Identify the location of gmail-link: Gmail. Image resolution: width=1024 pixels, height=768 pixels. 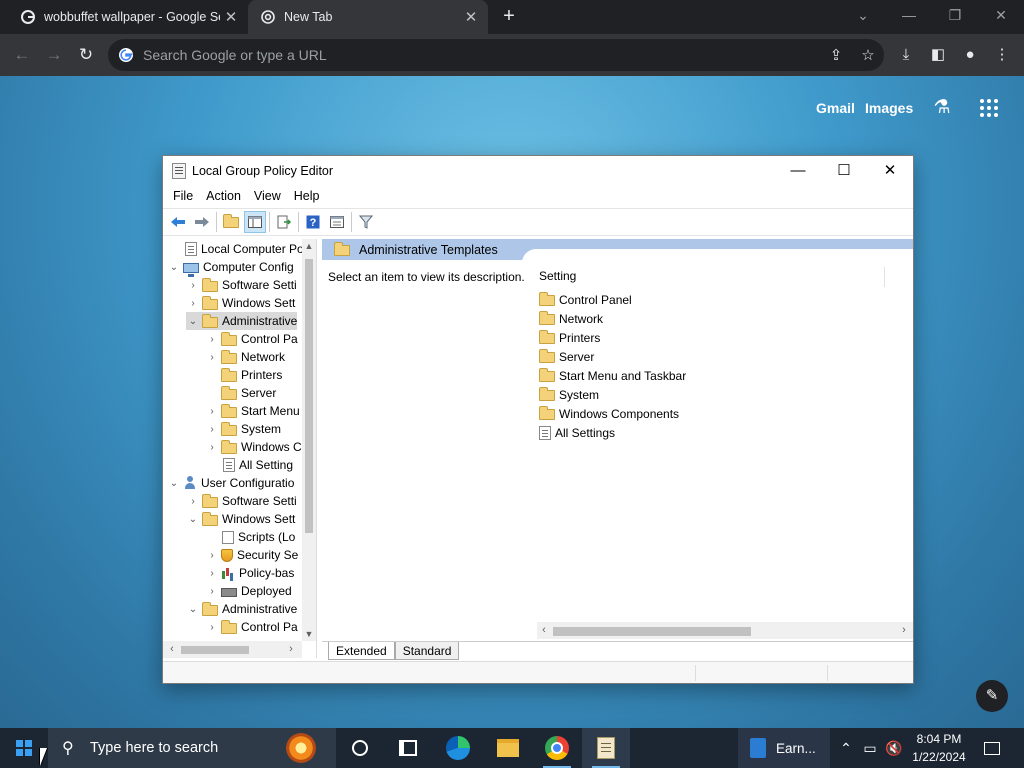
(835, 108).